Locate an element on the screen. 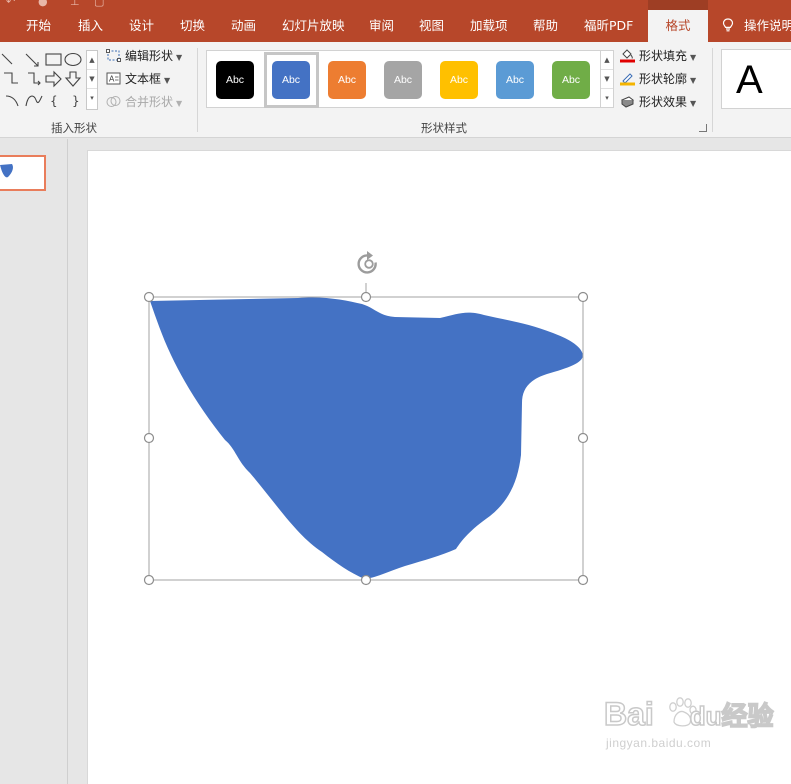 Image resolution: width=791 pixels, height=784 pixels. watermark-url: jingyan.baidu.com is located at coordinates (659, 743).